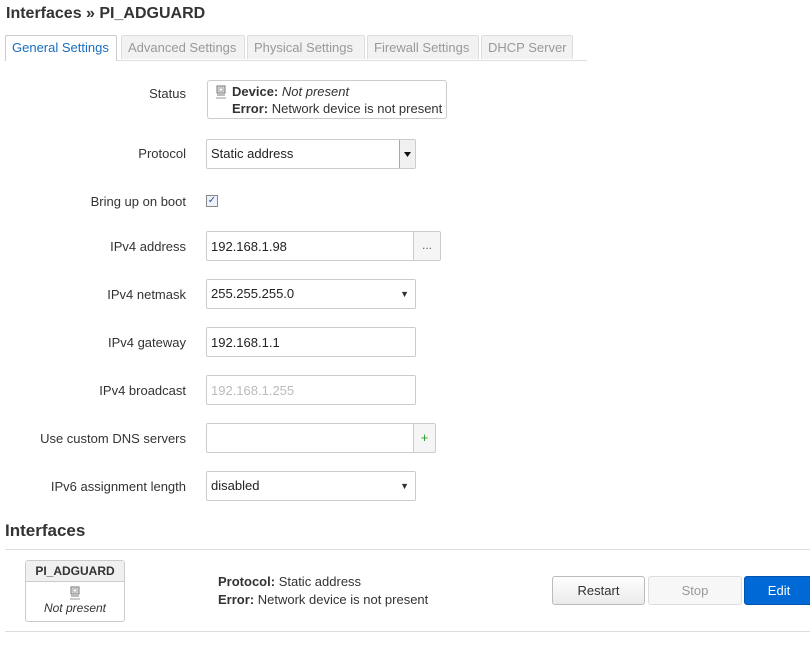 The width and height of the screenshot is (810, 650). I want to click on tab-dhcp-server: DHCP Server, so click(527, 47).